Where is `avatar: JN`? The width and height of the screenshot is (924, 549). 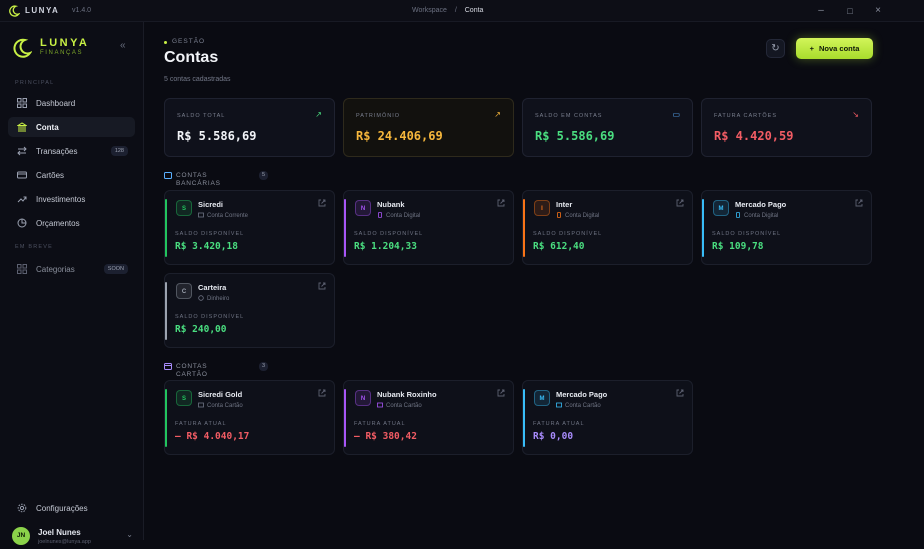 avatar: JN is located at coordinates (21, 536).